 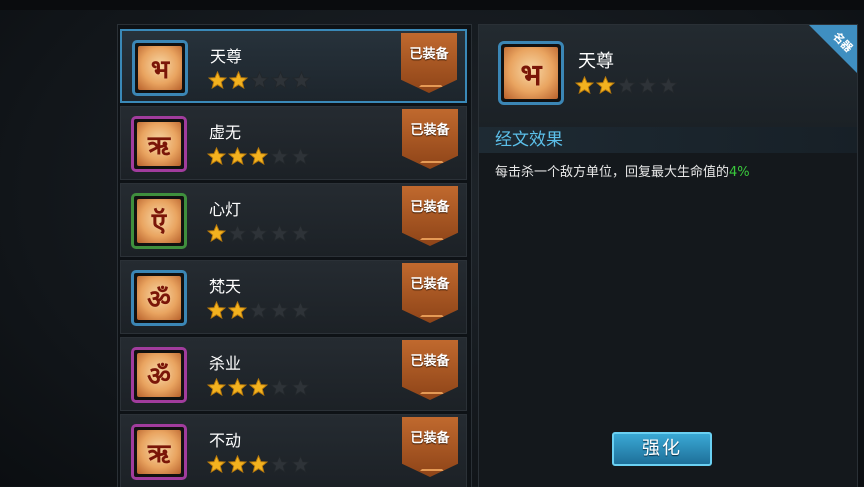 I want to click on scripture-item: ऍ 心灯 已装备, so click(x=293, y=220).